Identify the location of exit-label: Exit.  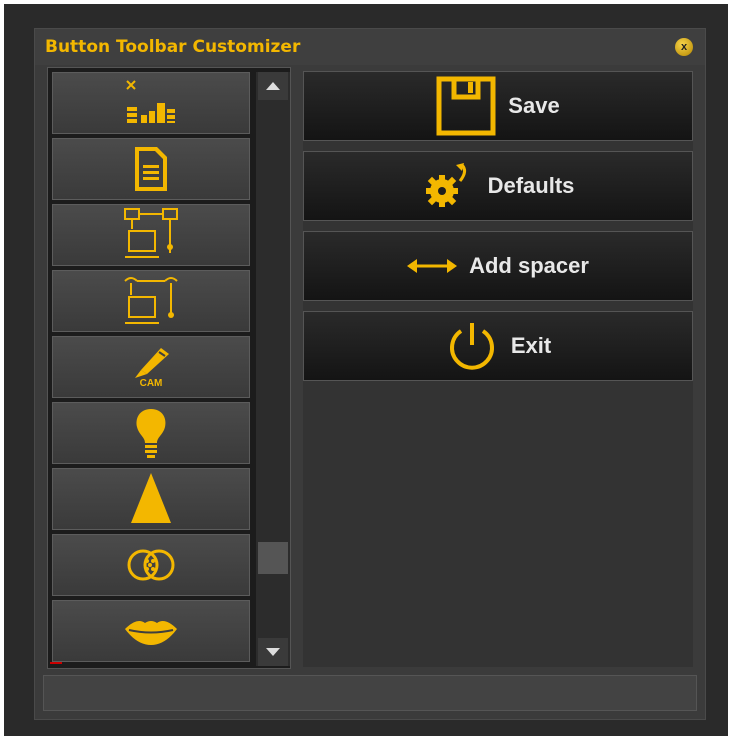
(531, 345).